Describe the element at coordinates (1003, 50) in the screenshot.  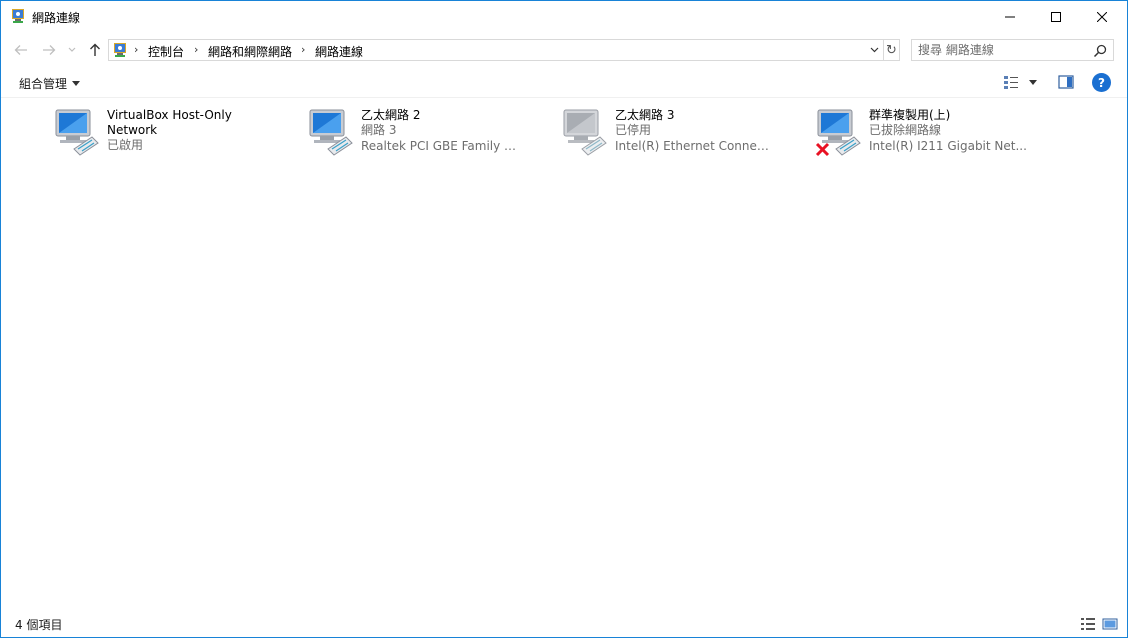
I see `search-input` at that location.